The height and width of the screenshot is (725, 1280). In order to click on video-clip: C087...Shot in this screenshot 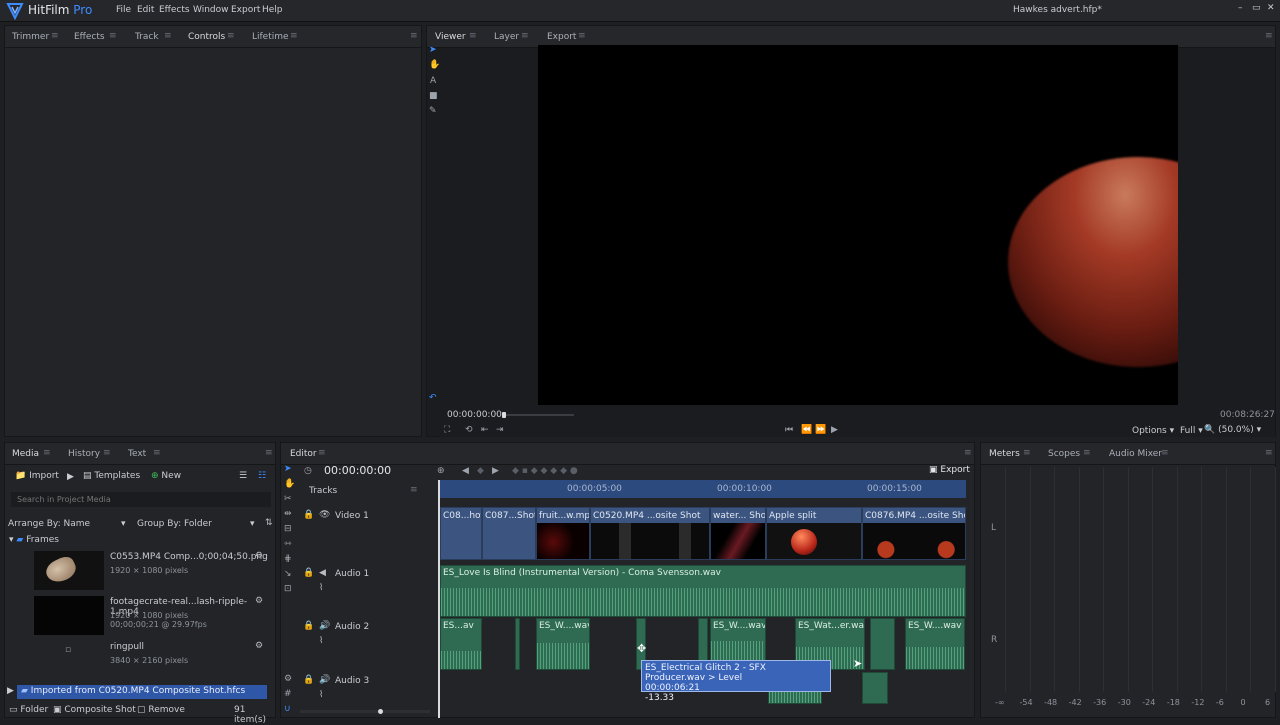, I will do `click(509, 533)`.